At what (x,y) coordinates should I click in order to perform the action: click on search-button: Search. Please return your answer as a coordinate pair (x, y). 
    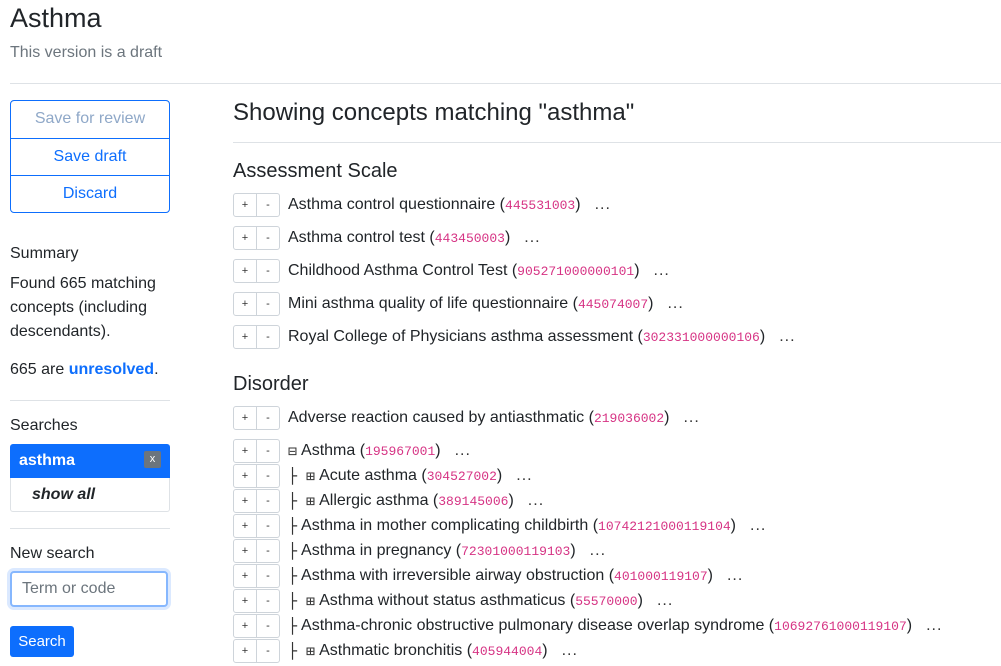
    Looking at the image, I should click on (42, 641).